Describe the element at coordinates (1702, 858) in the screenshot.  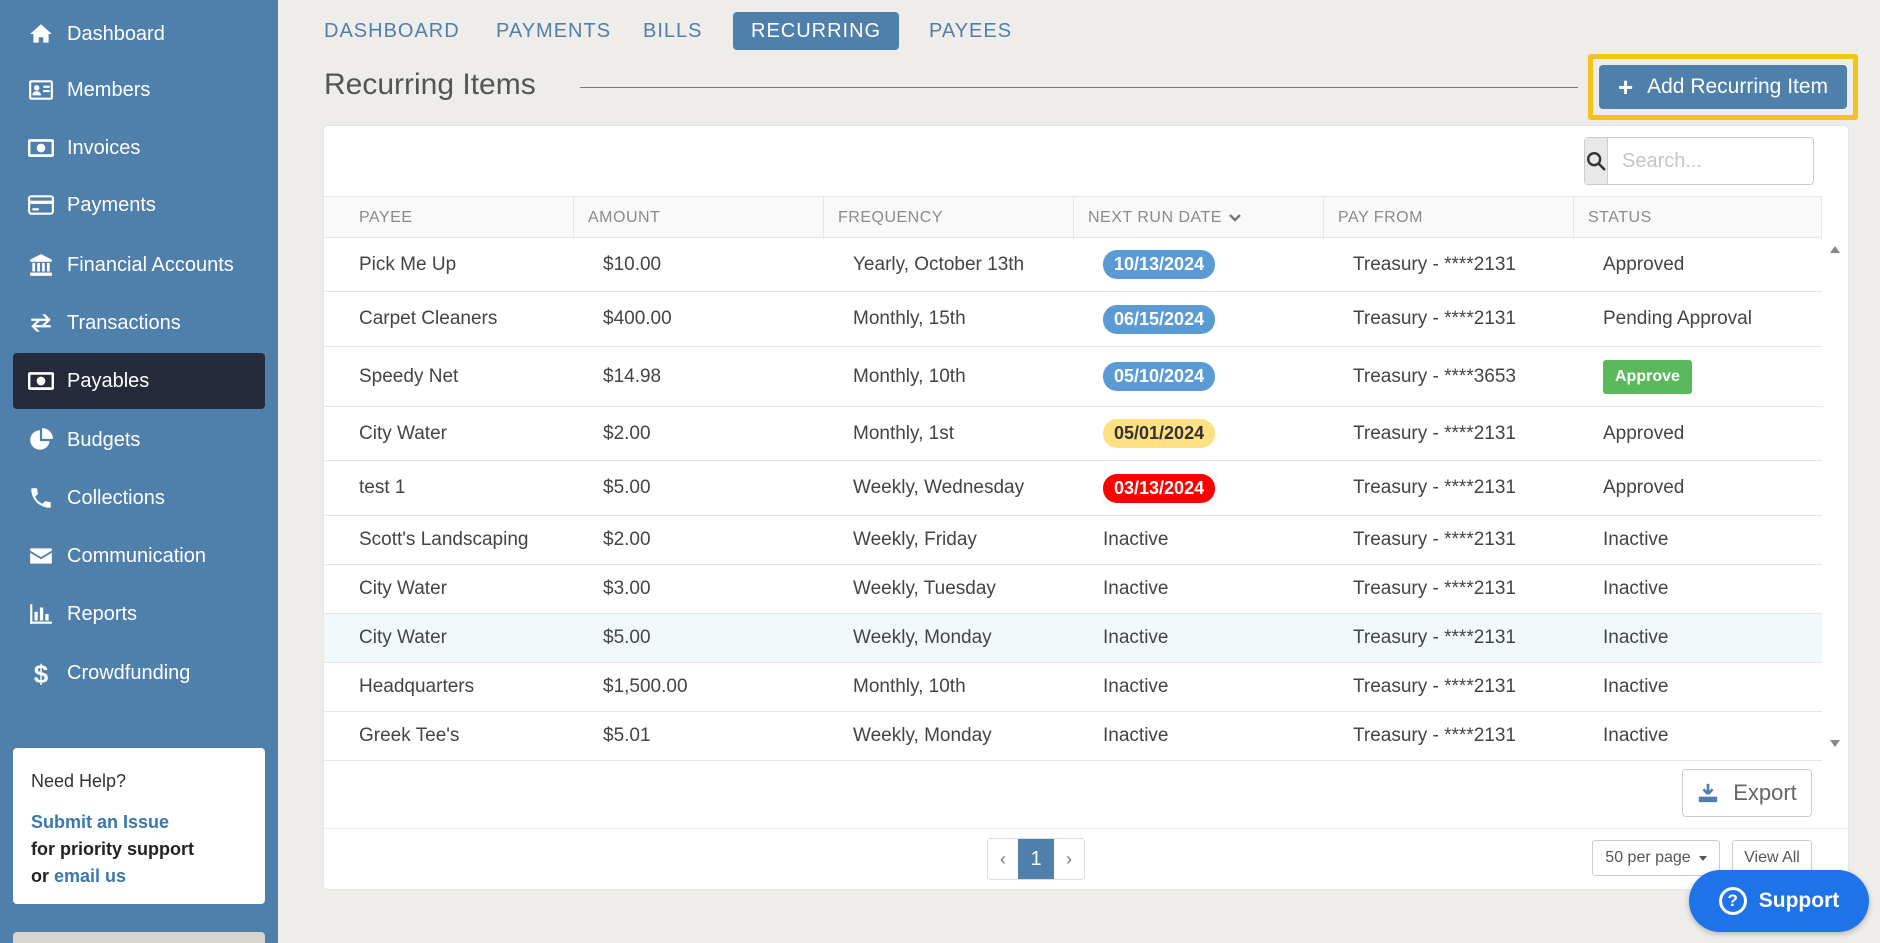
I see `caret-down-icon` at that location.